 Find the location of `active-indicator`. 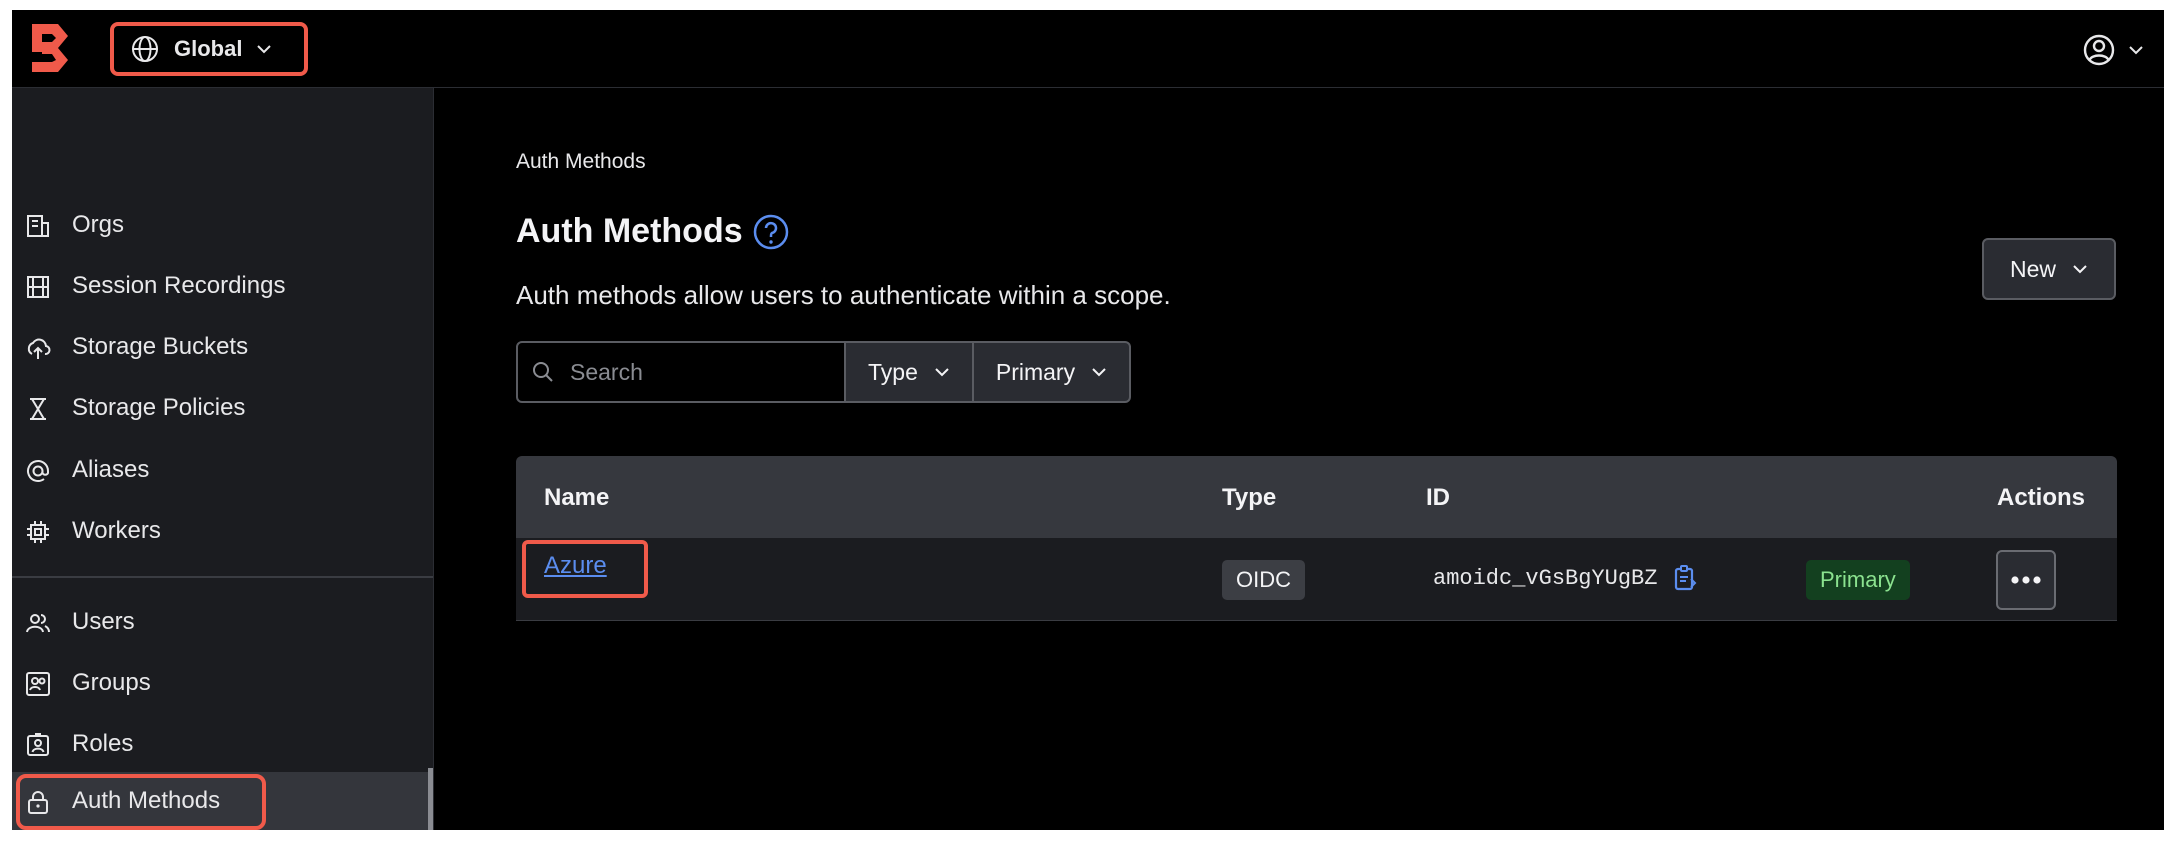

active-indicator is located at coordinates (430, 799).